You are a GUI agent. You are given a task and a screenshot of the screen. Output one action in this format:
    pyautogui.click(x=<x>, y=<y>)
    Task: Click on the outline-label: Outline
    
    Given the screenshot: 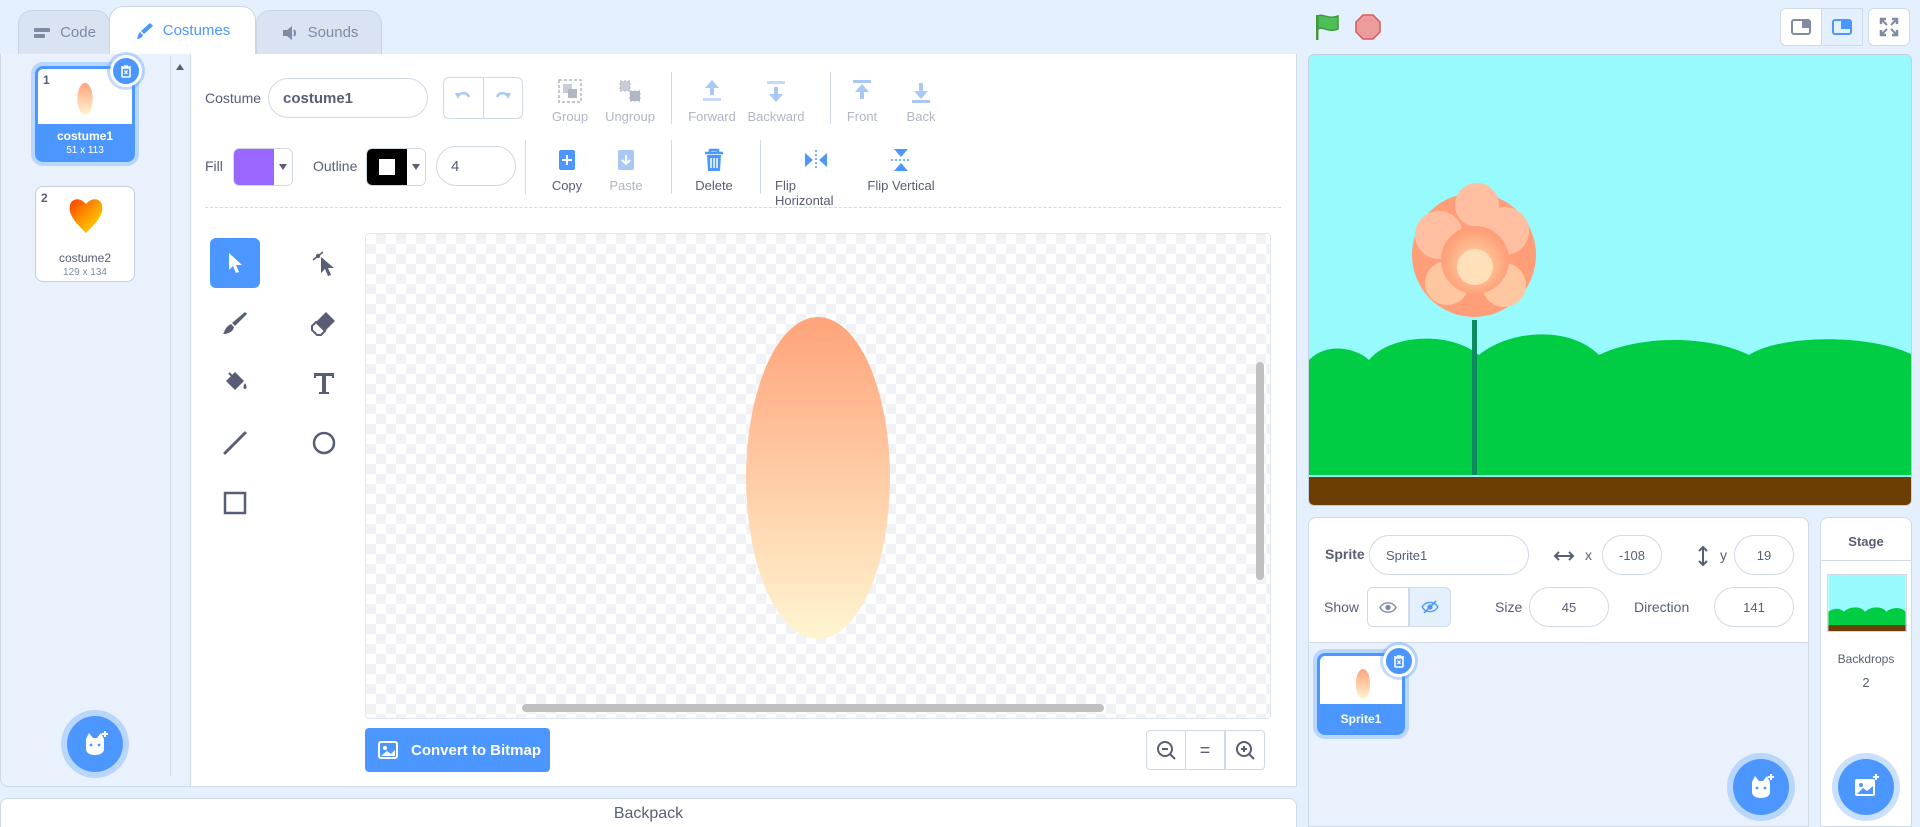 What is the action you would take?
    pyautogui.click(x=335, y=166)
    